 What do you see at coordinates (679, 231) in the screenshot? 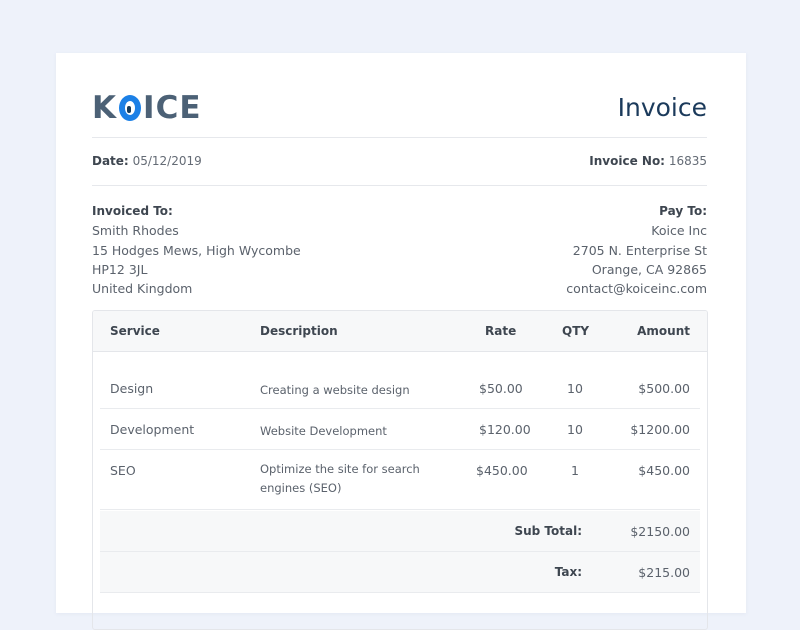
I see `address-line: Koice Inc` at bounding box center [679, 231].